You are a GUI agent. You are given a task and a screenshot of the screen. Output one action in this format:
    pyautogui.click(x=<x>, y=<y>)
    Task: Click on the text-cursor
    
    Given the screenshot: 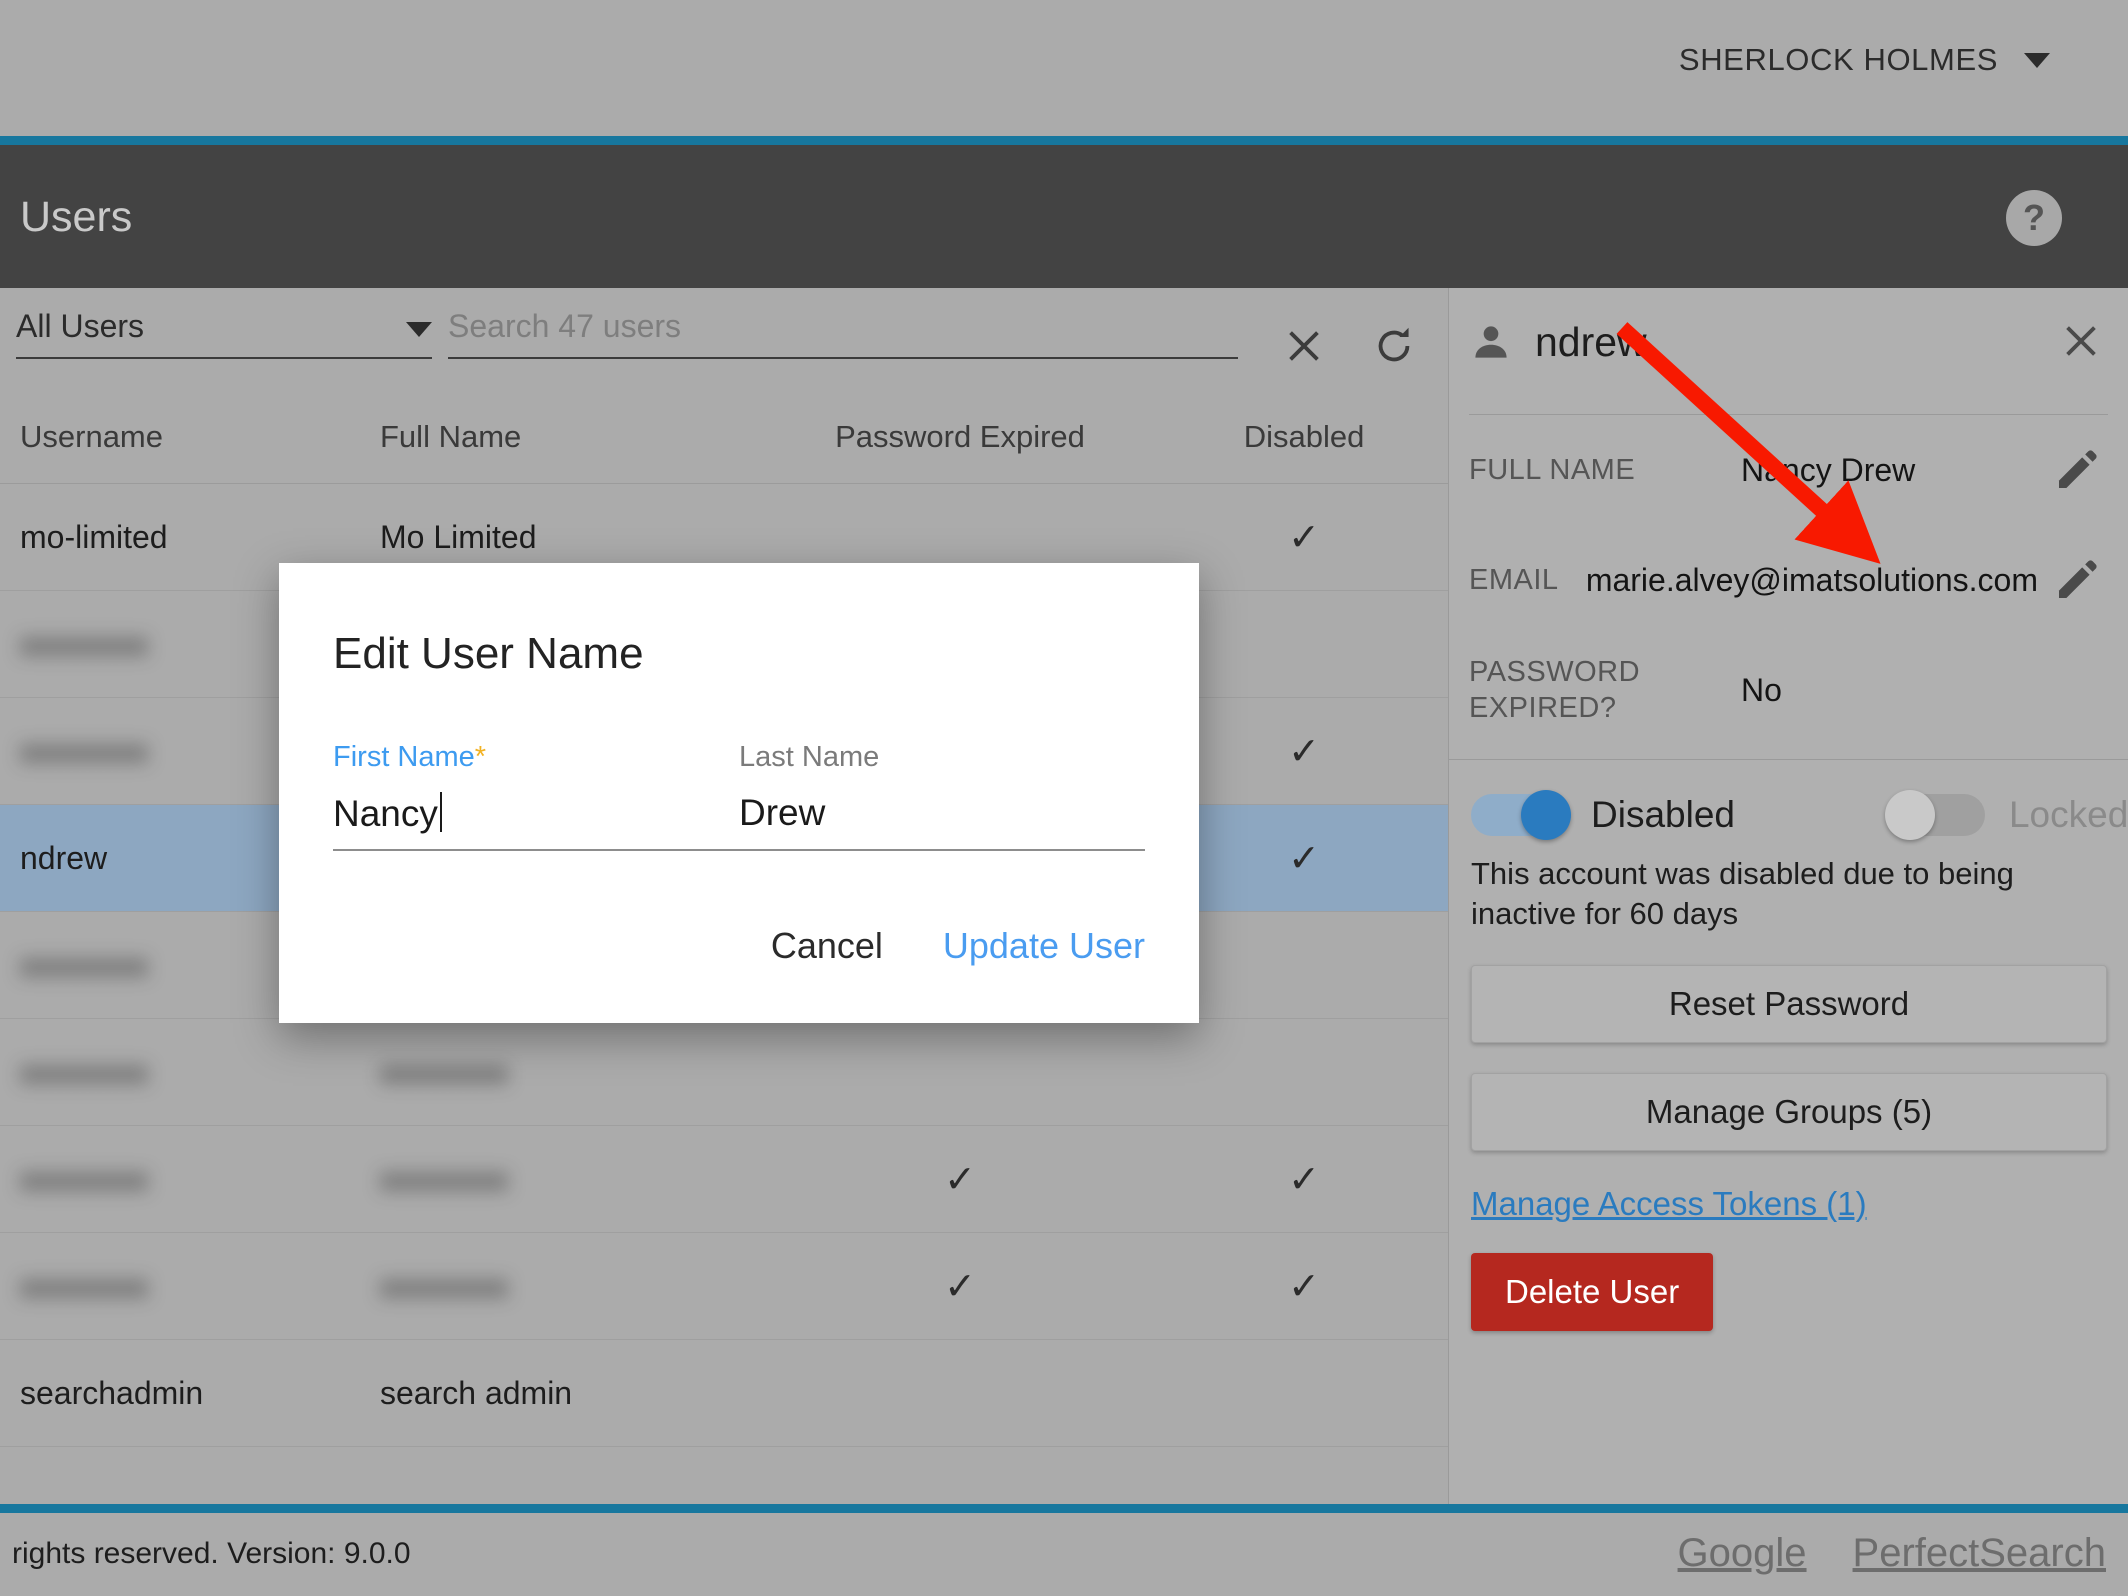 What is the action you would take?
    pyautogui.click(x=440, y=812)
    